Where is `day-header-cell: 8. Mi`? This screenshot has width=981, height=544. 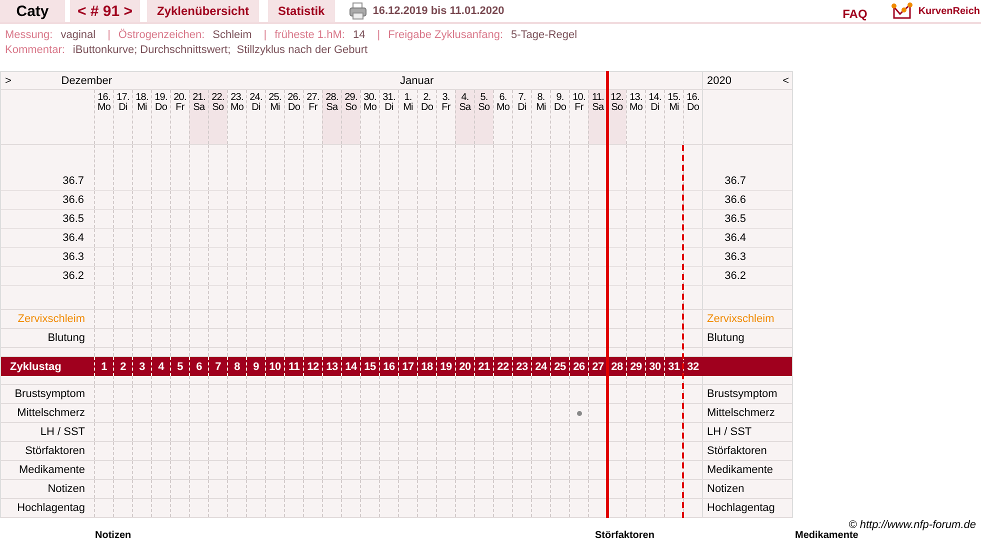 day-header-cell: 8. Mi is located at coordinates (540, 117).